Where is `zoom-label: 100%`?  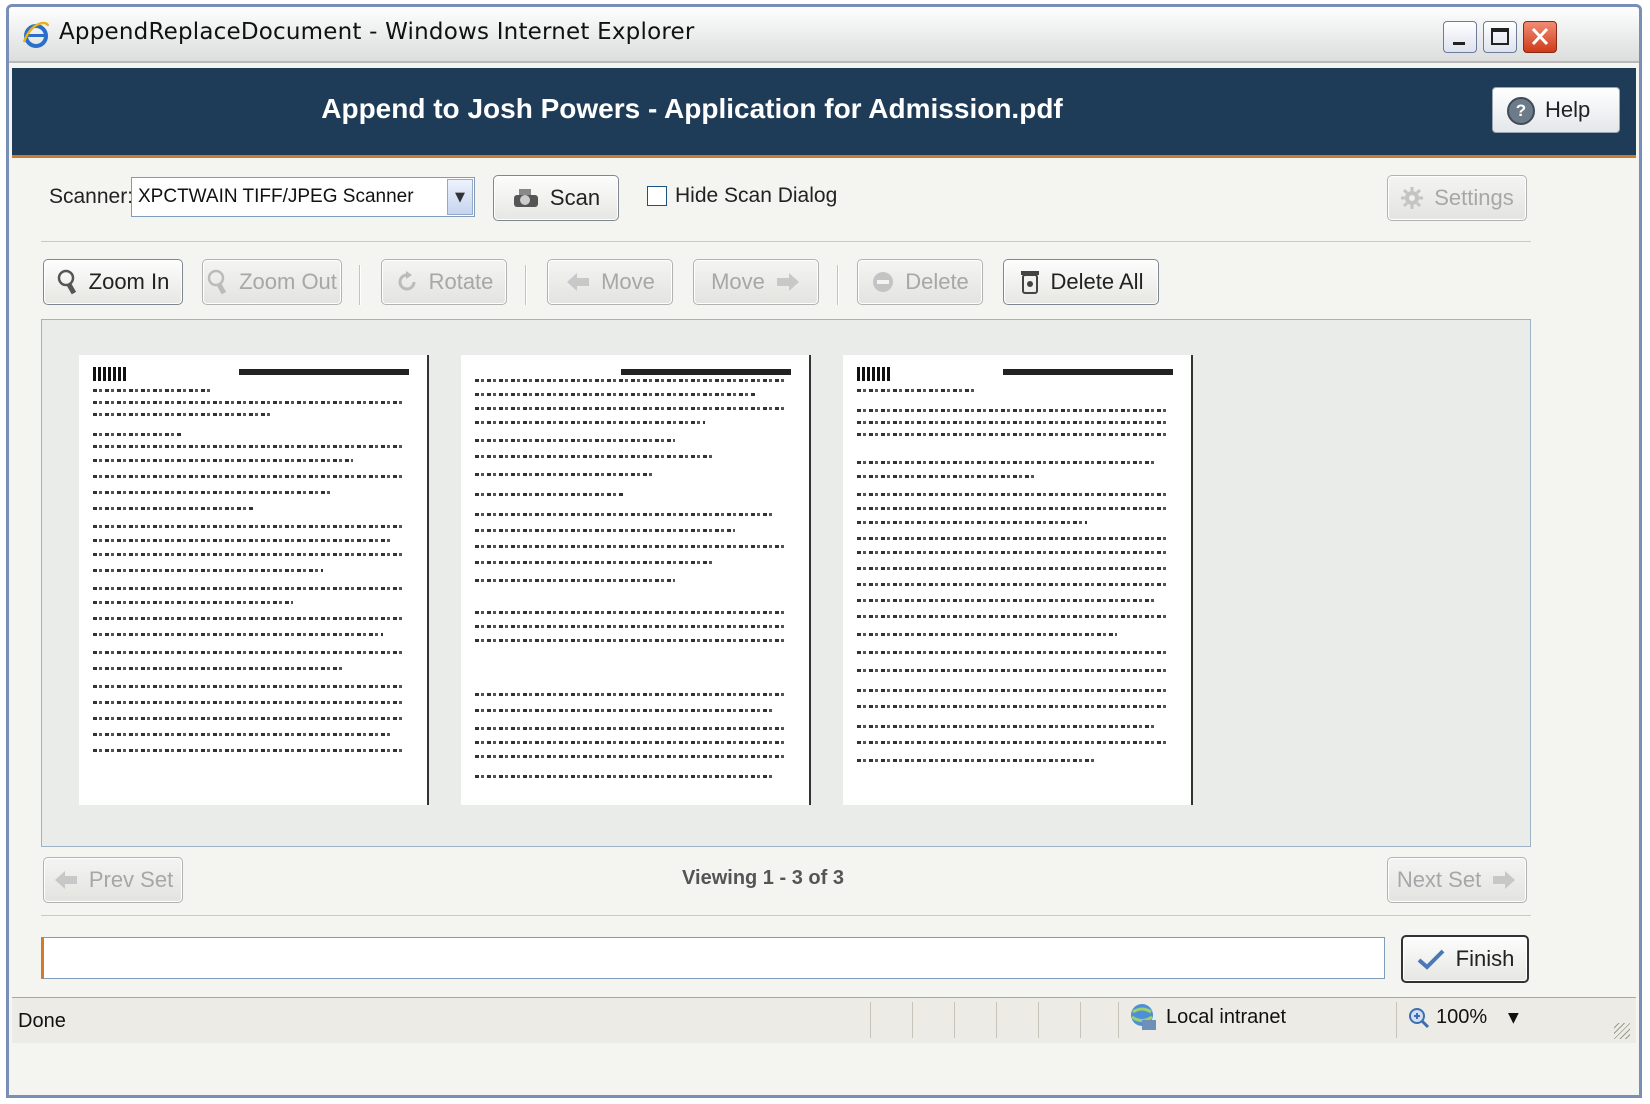
zoom-label: 100% is located at coordinates (1462, 1017).